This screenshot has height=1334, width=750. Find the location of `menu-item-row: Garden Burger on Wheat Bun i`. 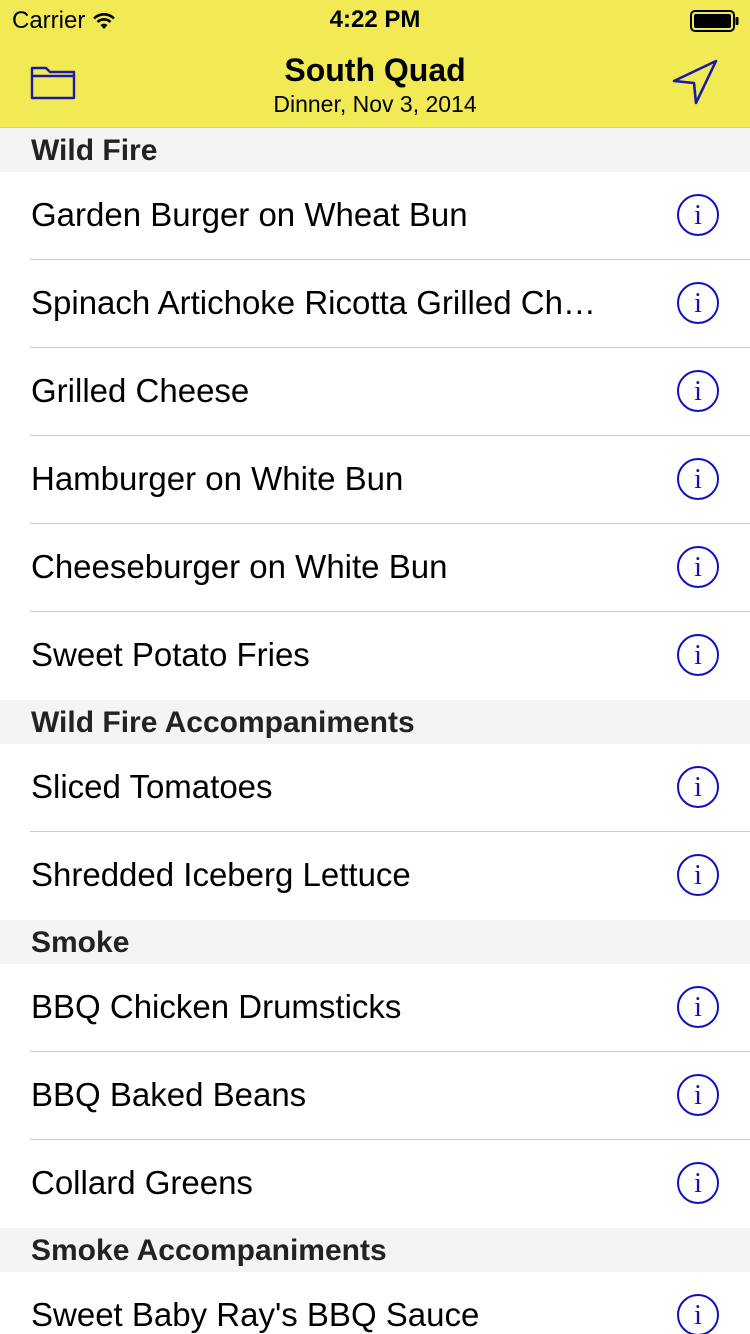

menu-item-row: Garden Burger on Wheat Bun i is located at coordinates (375, 216).